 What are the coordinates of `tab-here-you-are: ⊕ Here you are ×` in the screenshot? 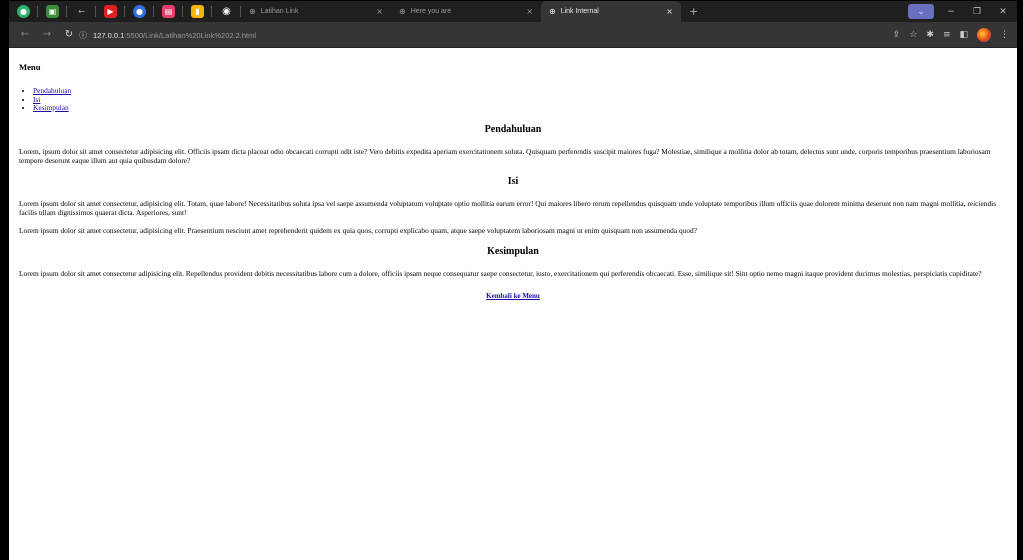 It's located at (466, 11).